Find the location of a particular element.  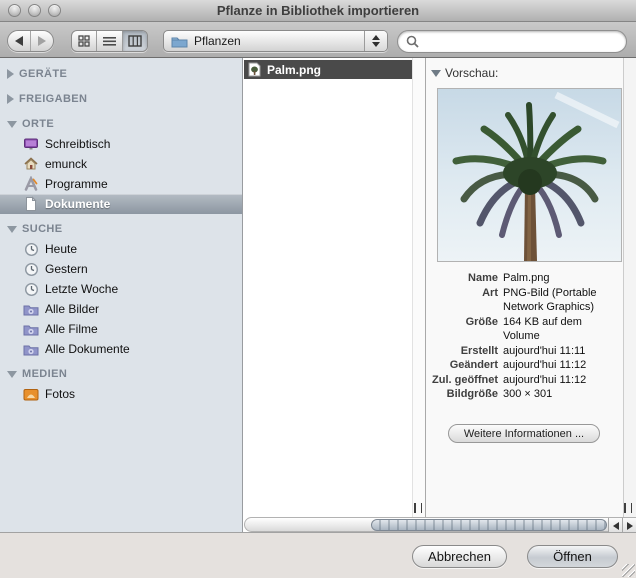

resize-grip is located at coordinates (628, 570).